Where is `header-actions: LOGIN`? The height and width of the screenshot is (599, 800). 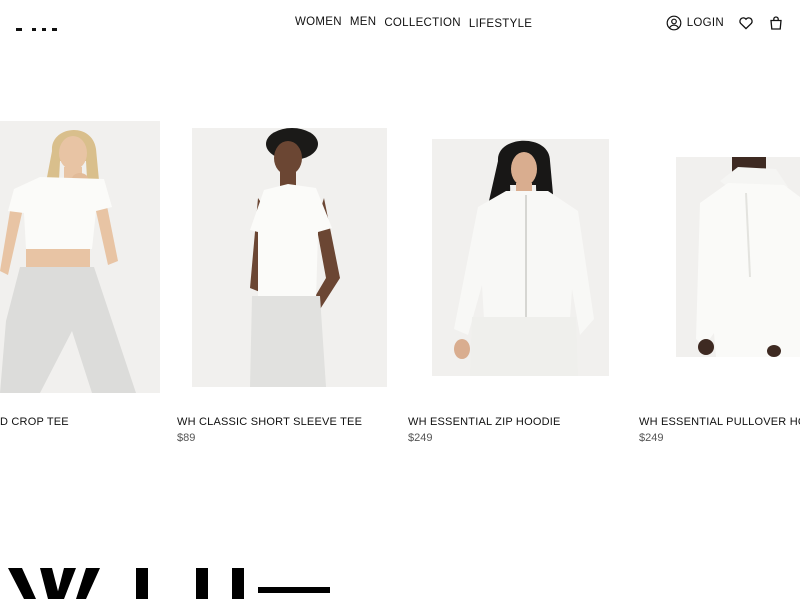
header-actions: LOGIN is located at coordinates (725, 23).